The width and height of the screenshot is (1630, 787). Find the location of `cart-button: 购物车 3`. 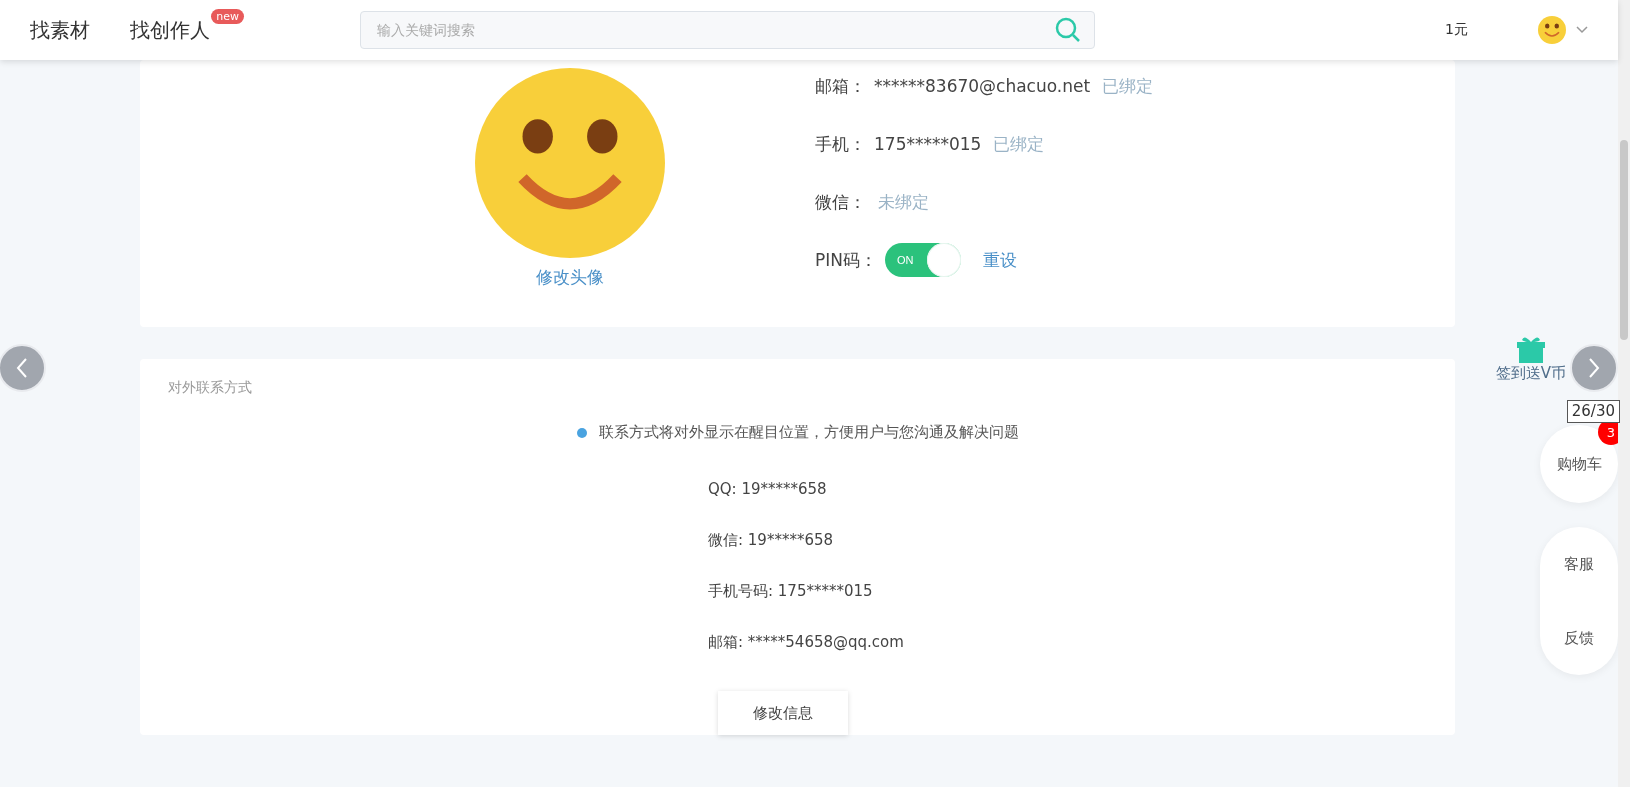

cart-button: 购物车 3 is located at coordinates (1579, 464).